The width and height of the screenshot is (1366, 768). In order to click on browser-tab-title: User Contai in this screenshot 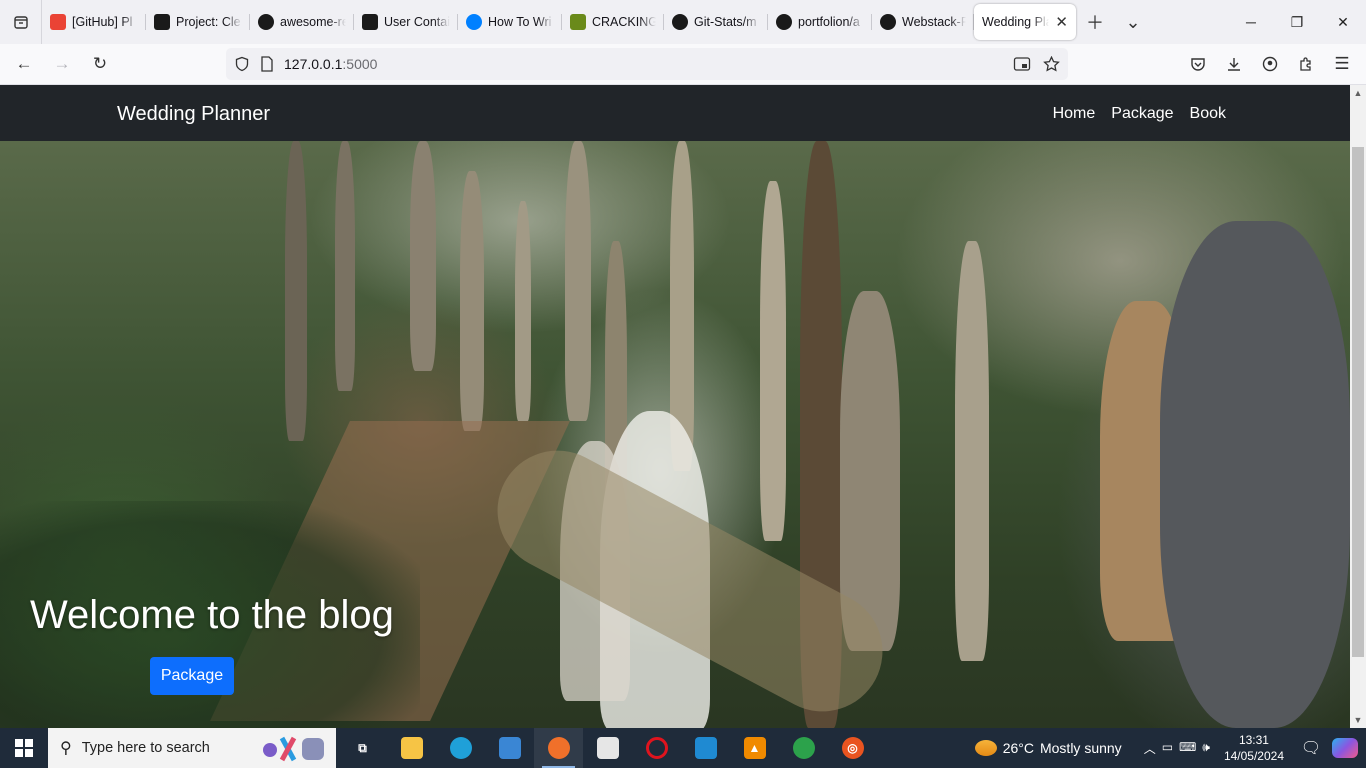, I will do `click(417, 22)`.